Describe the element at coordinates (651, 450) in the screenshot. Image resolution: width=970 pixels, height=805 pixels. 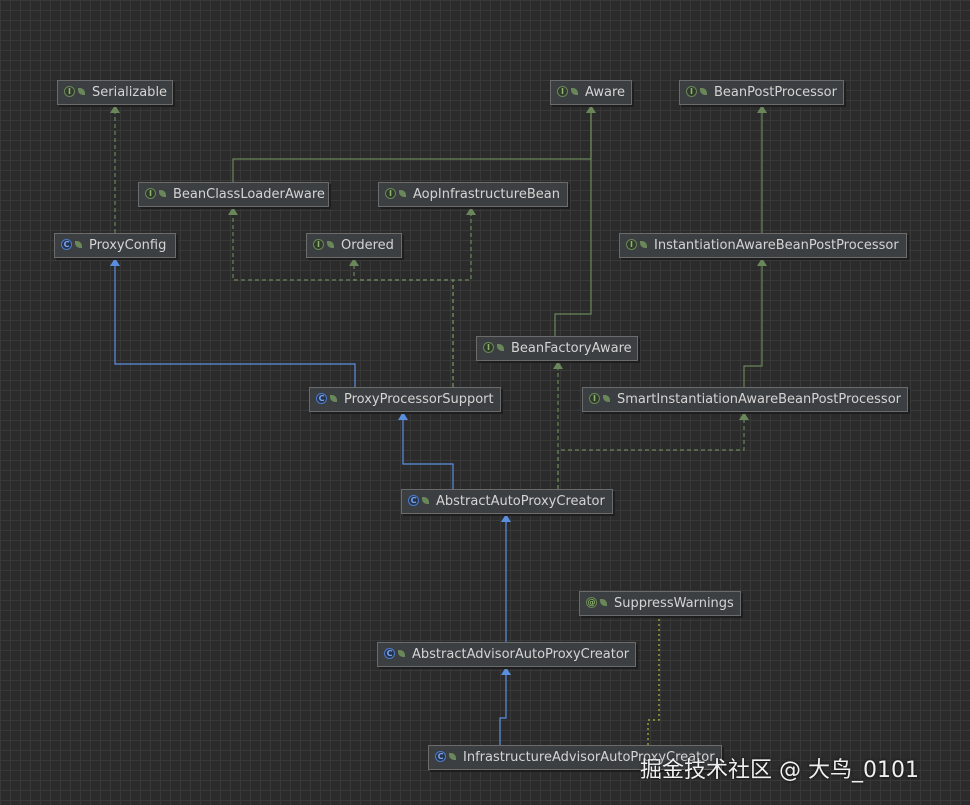
I see `edge-abstractauto-to-smart` at that location.